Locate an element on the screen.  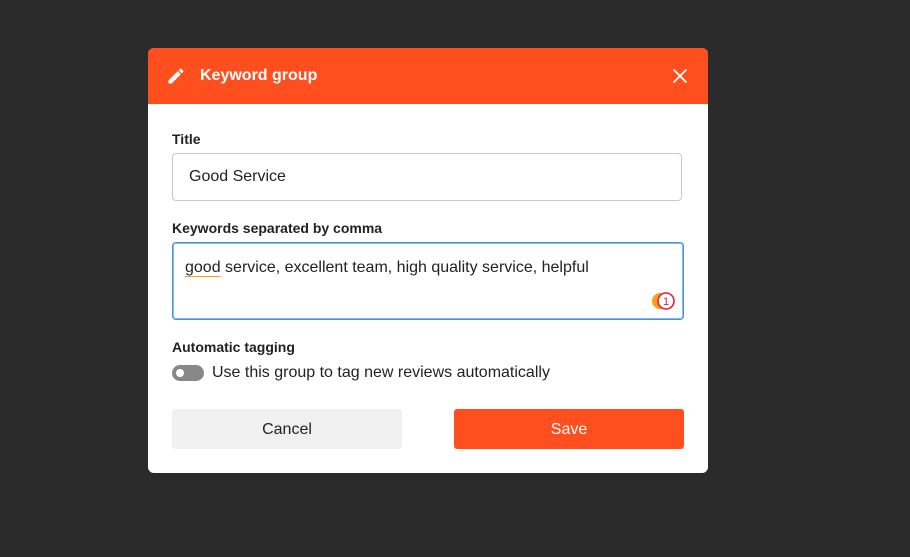
title-input: Good Service is located at coordinates (427, 177).